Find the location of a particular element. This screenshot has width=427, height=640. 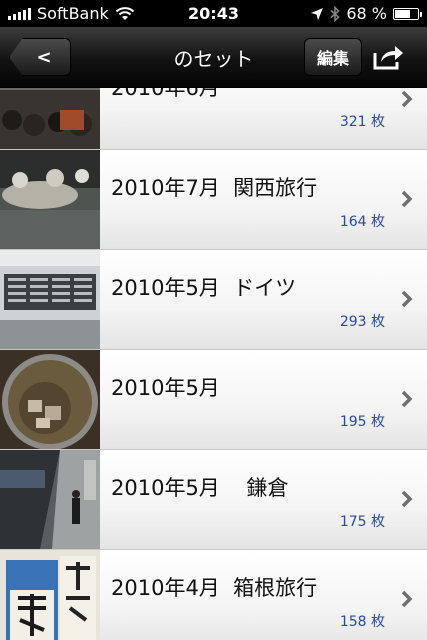

share-icon is located at coordinates (388, 58).